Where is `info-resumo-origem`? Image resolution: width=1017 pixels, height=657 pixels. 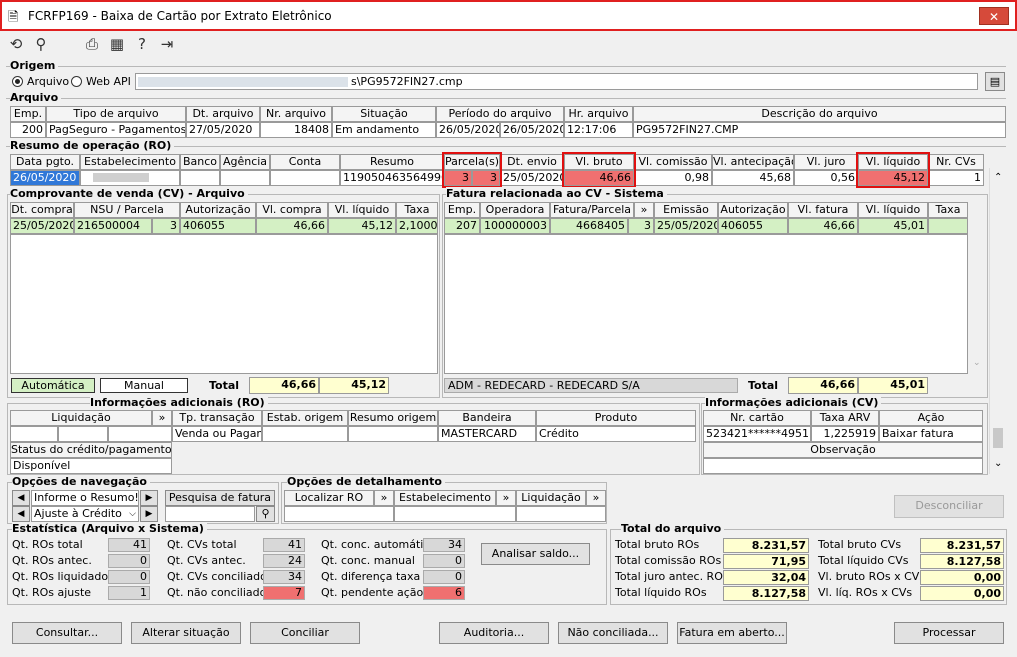
info-resumo-origem is located at coordinates (393, 434).